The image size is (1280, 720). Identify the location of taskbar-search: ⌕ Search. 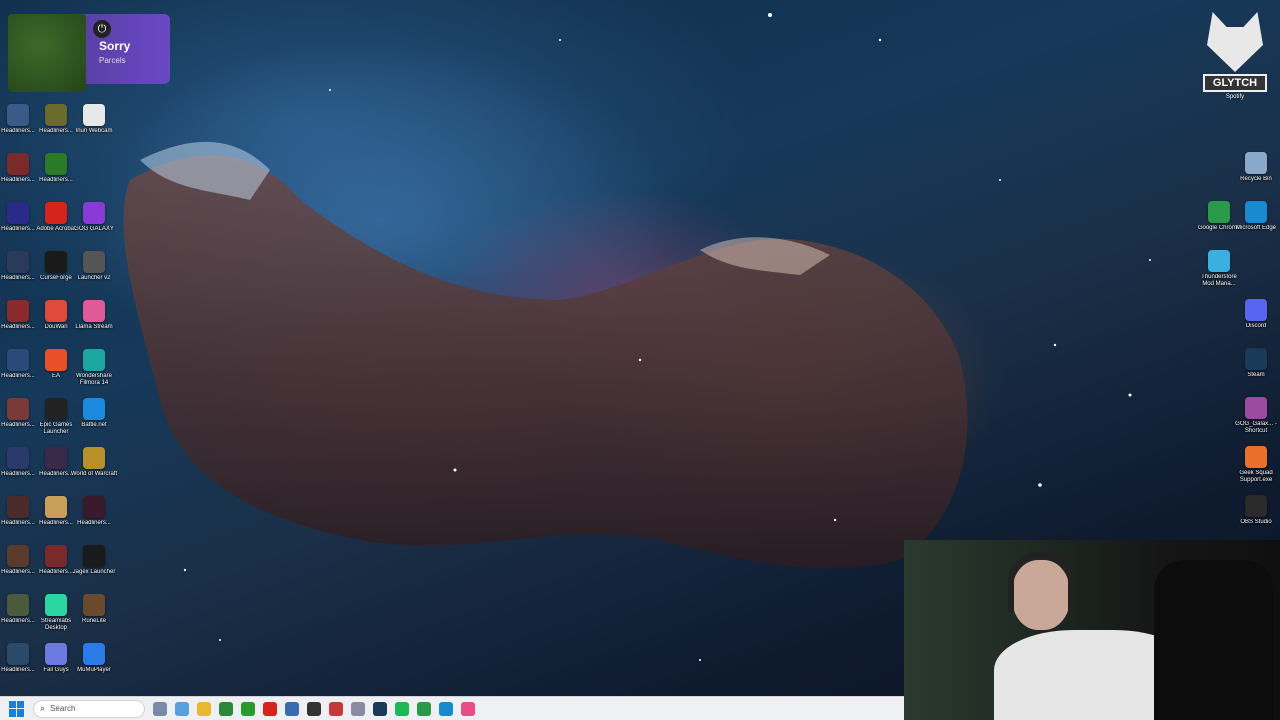
(89, 708).